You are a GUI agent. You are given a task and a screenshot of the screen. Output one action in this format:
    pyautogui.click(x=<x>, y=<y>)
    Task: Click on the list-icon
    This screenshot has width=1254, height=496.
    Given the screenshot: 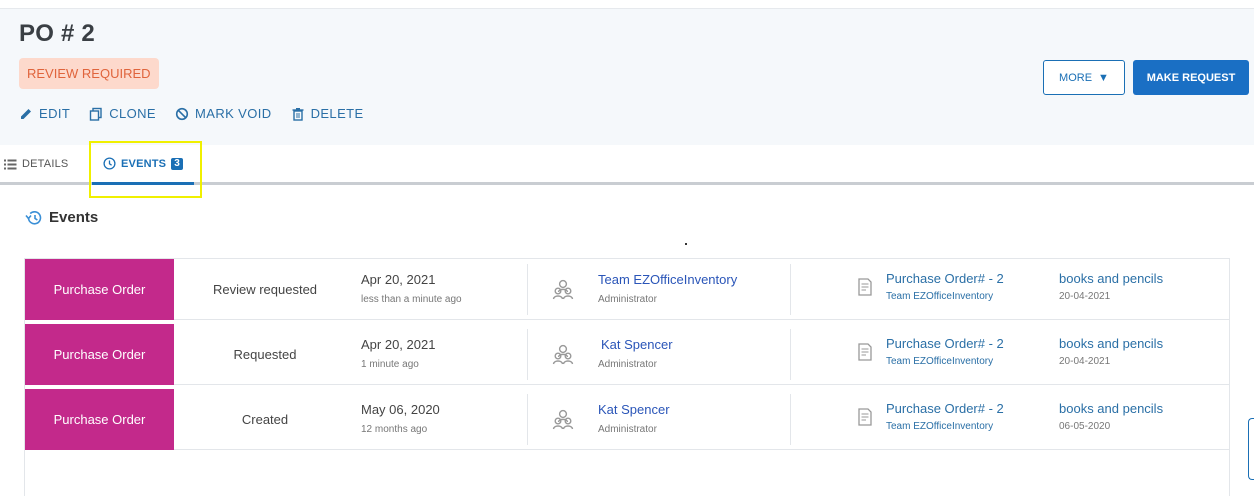 What is the action you would take?
    pyautogui.click(x=10, y=164)
    